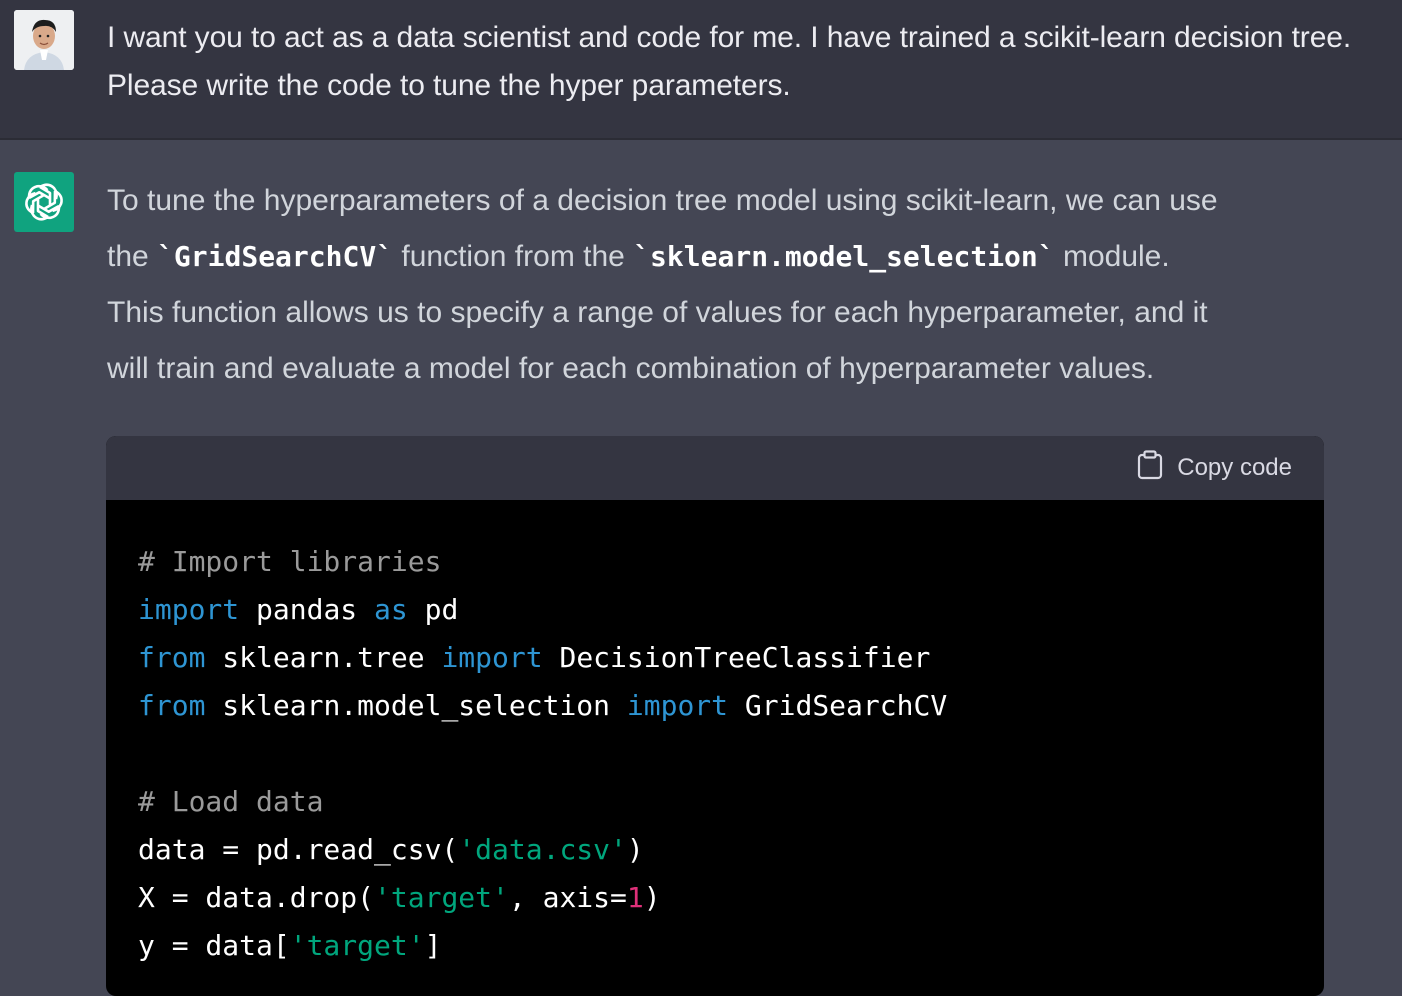 Image resolution: width=1402 pixels, height=996 pixels. I want to click on code-comment: # Import libraries, so click(290, 561).